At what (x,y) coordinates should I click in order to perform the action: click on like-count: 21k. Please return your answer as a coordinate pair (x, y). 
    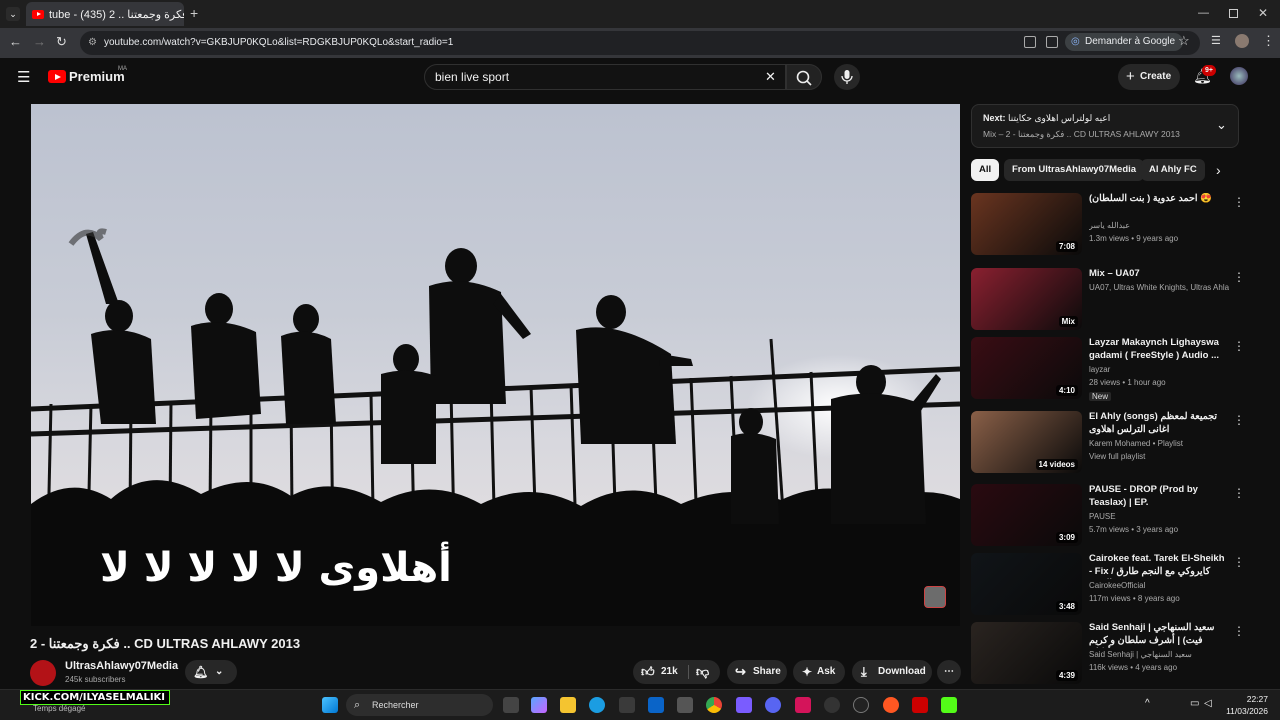
    Looking at the image, I should click on (669, 672).